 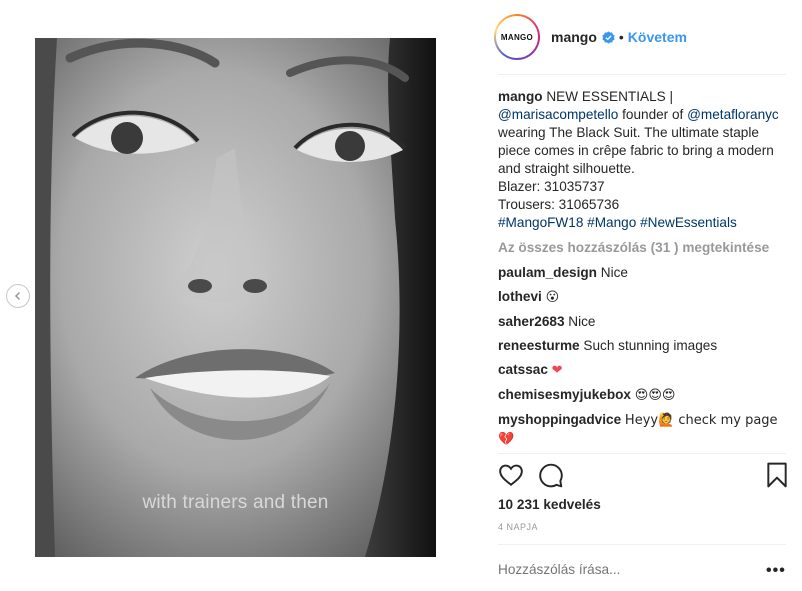 What do you see at coordinates (531, 321) in the screenshot?
I see `comment-username: saher2683` at bounding box center [531, 321].